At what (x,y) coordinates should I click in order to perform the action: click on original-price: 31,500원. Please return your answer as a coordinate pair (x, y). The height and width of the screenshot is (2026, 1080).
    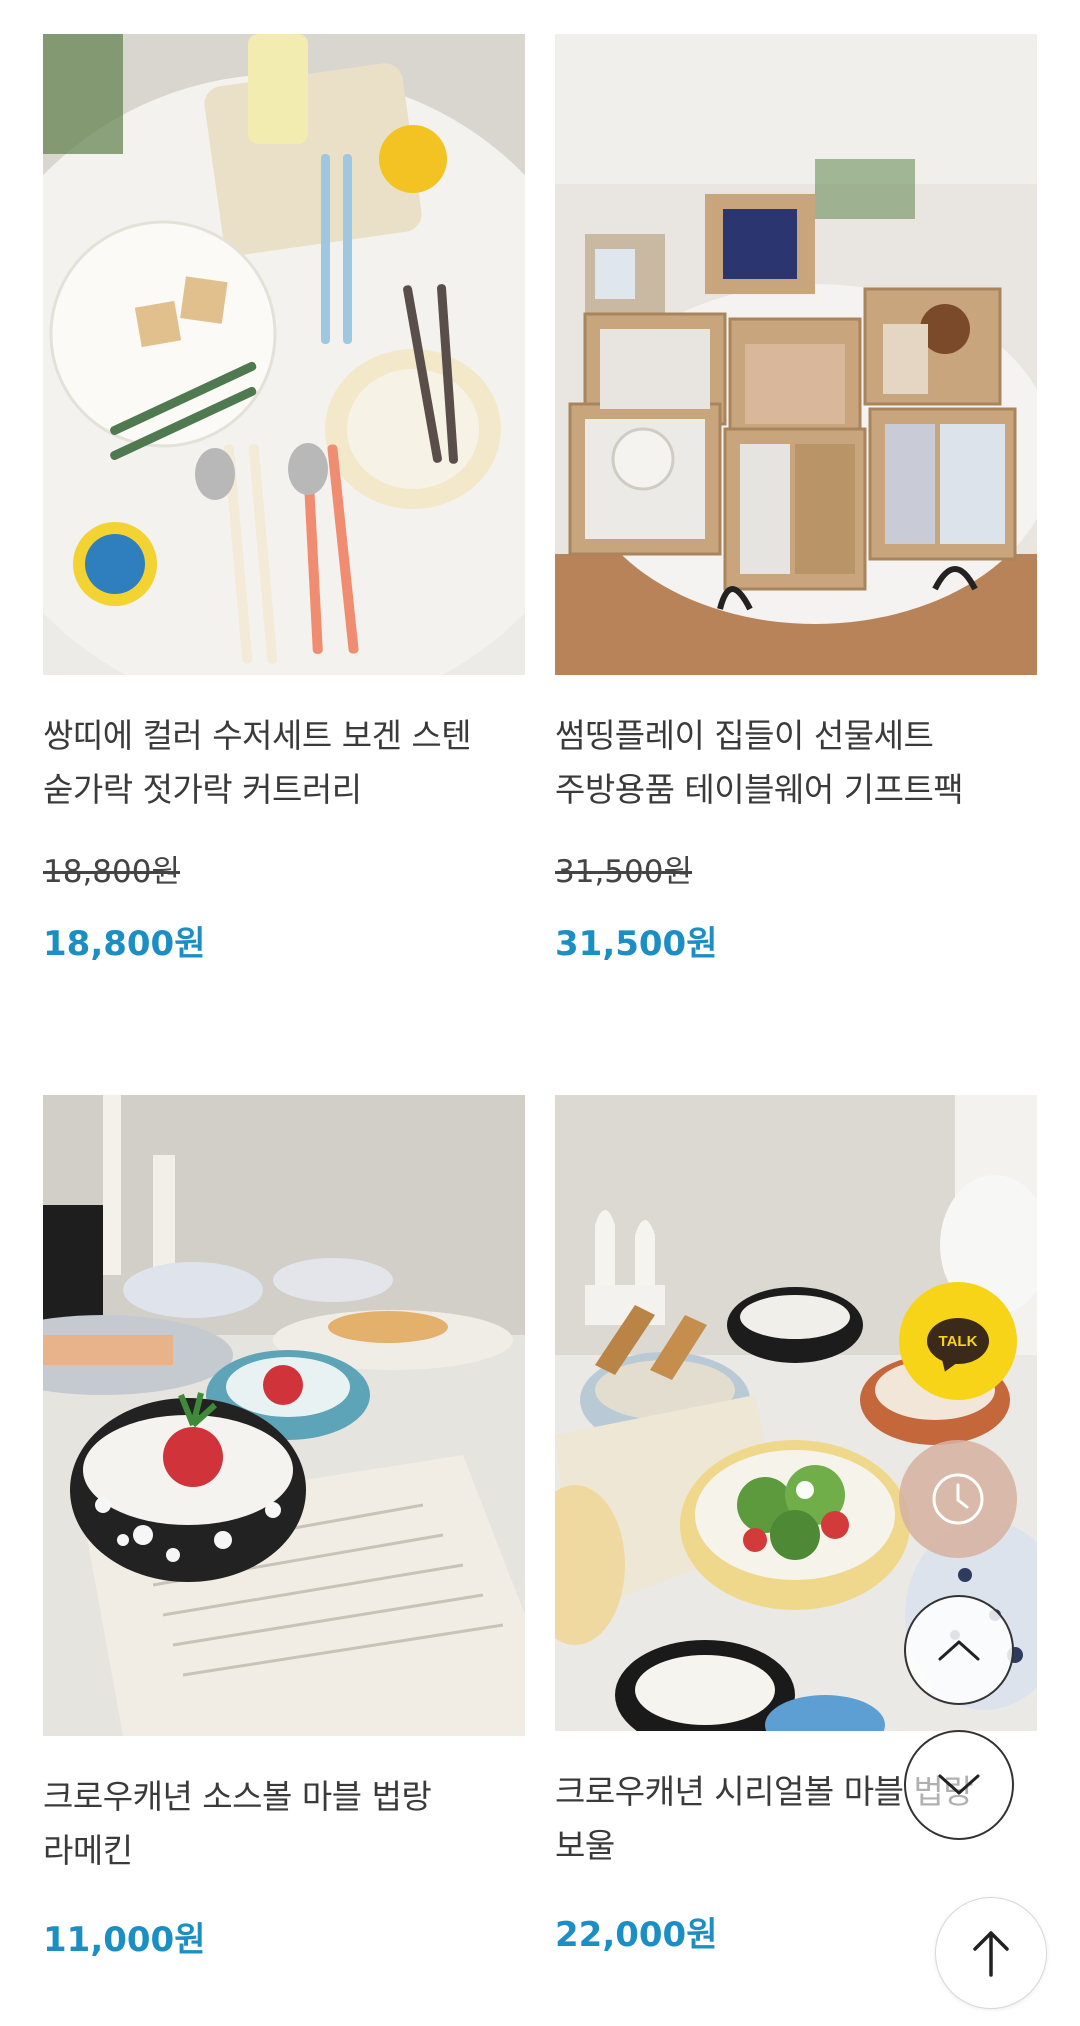
    Looking at the image, I should click on (623, 872).